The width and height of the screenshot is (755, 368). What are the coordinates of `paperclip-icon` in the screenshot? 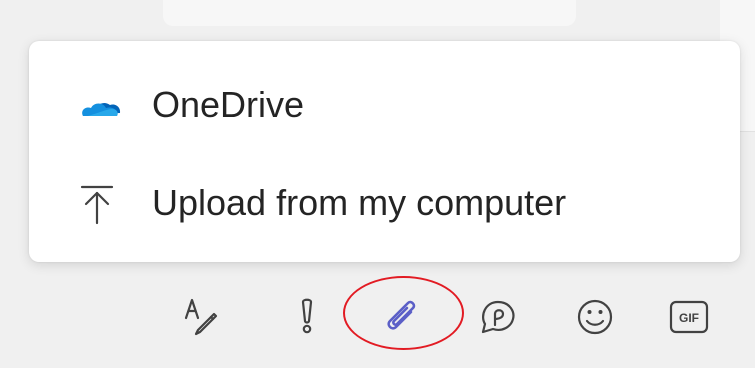 It's located at (401, 315).